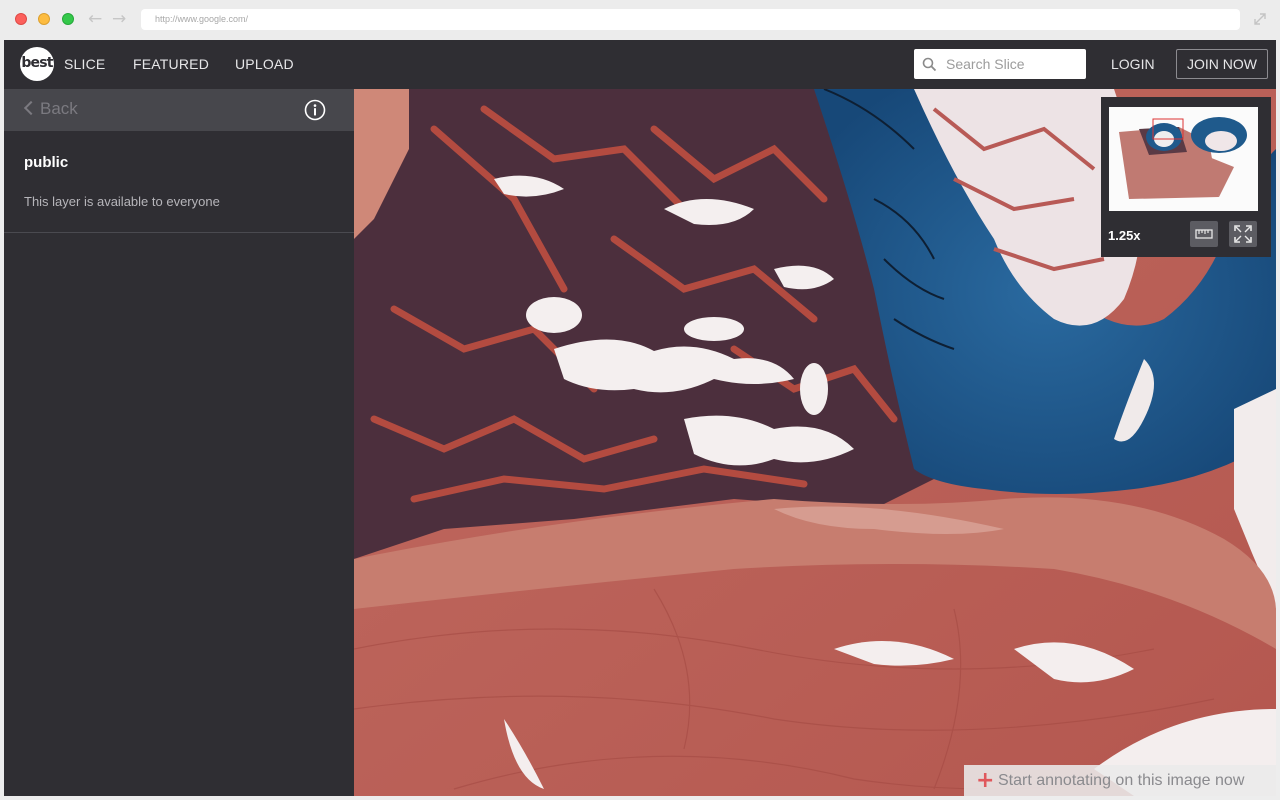 Image resolution: width=1280 pixels, height=800 pixels. Describe the element at coordinates (1133, 64) in the screenshot. I see `login-link: LOGIN` at that location.